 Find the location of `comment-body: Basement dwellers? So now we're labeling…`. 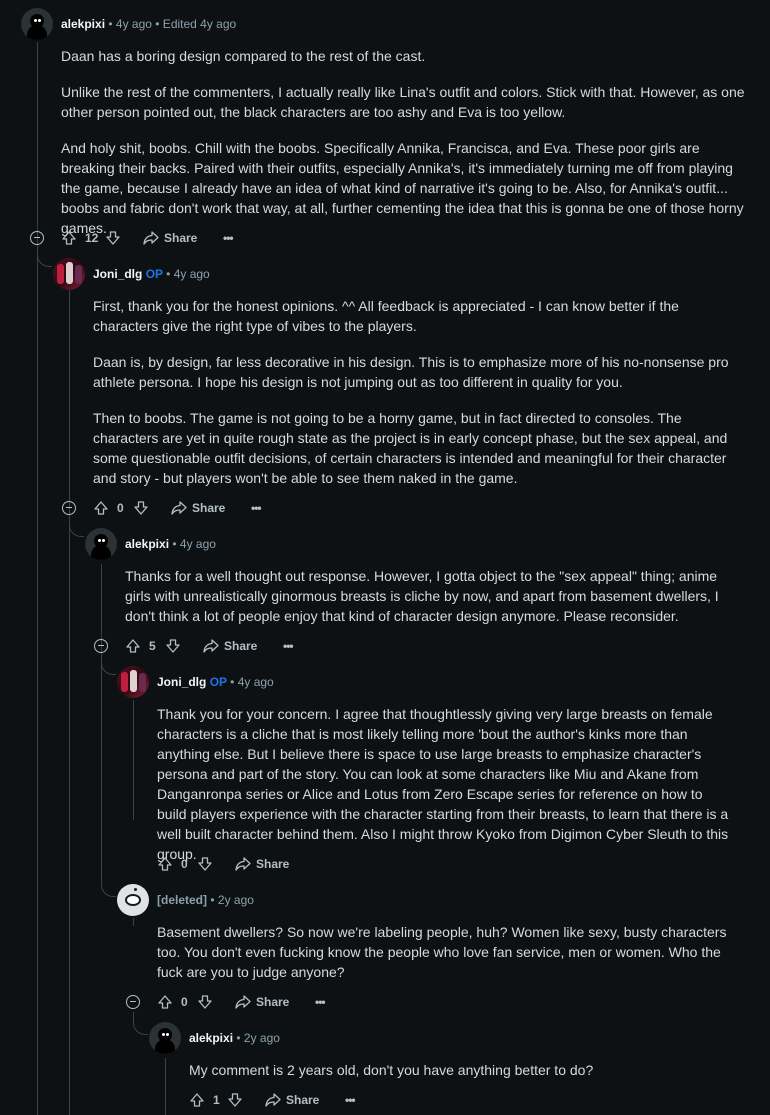

comment-body: Basement dwellers? So now we're labeling… is located at coordinates (452, 960).